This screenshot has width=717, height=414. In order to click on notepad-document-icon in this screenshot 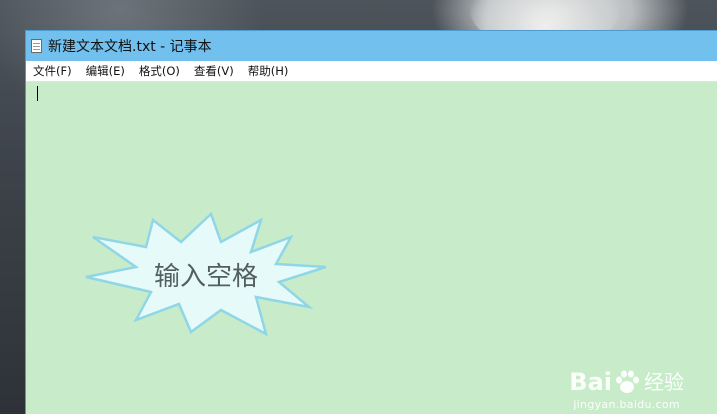, I will do `click(36, 46)`.